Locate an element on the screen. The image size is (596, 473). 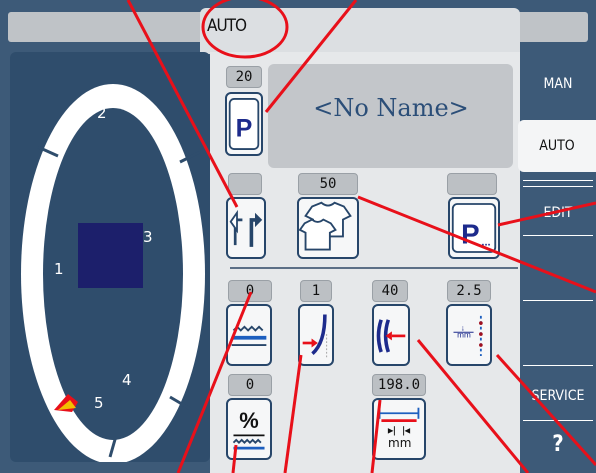
curve-button is located at coordinates (316, 335).